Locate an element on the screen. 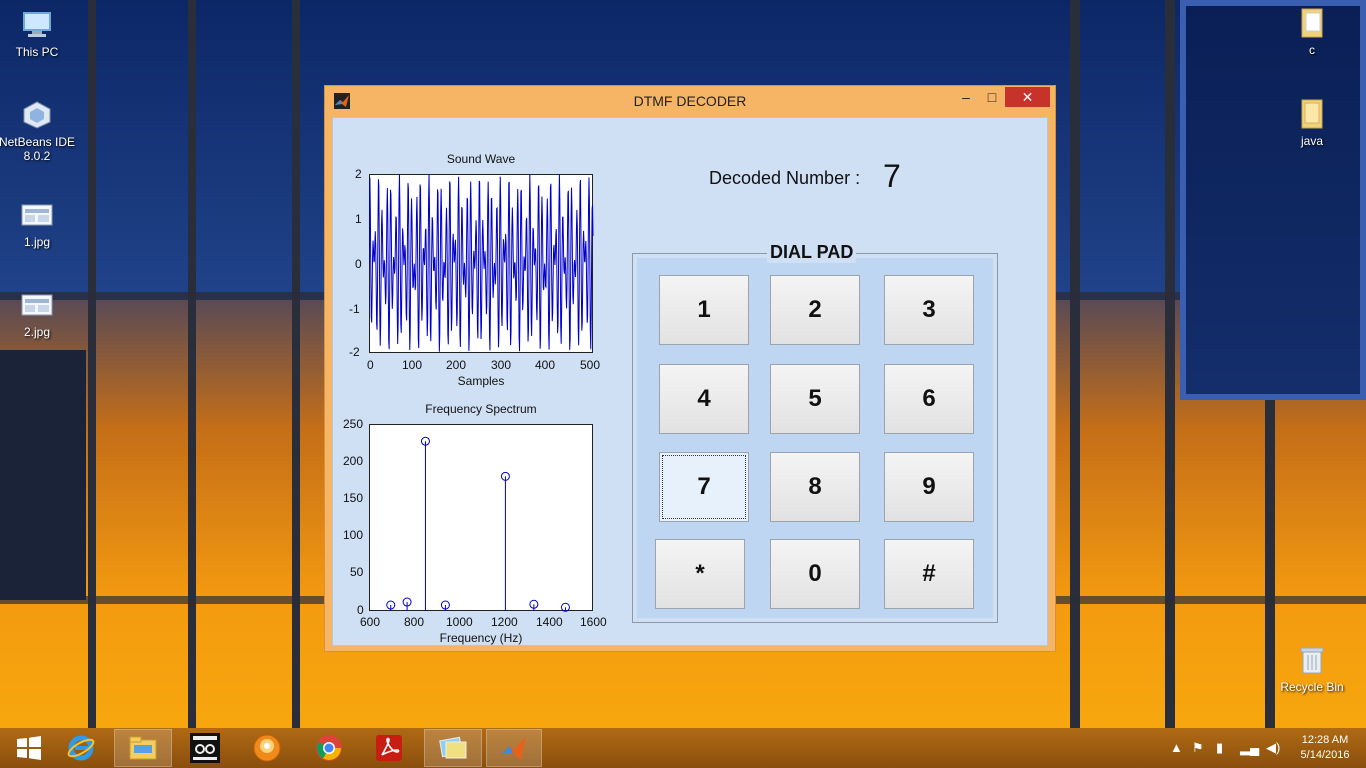 Image resolution: width=1366 pixels, height=768 pixels. desktop-icon-1jpg: 1.jpg is located at coordinates (38, 223).